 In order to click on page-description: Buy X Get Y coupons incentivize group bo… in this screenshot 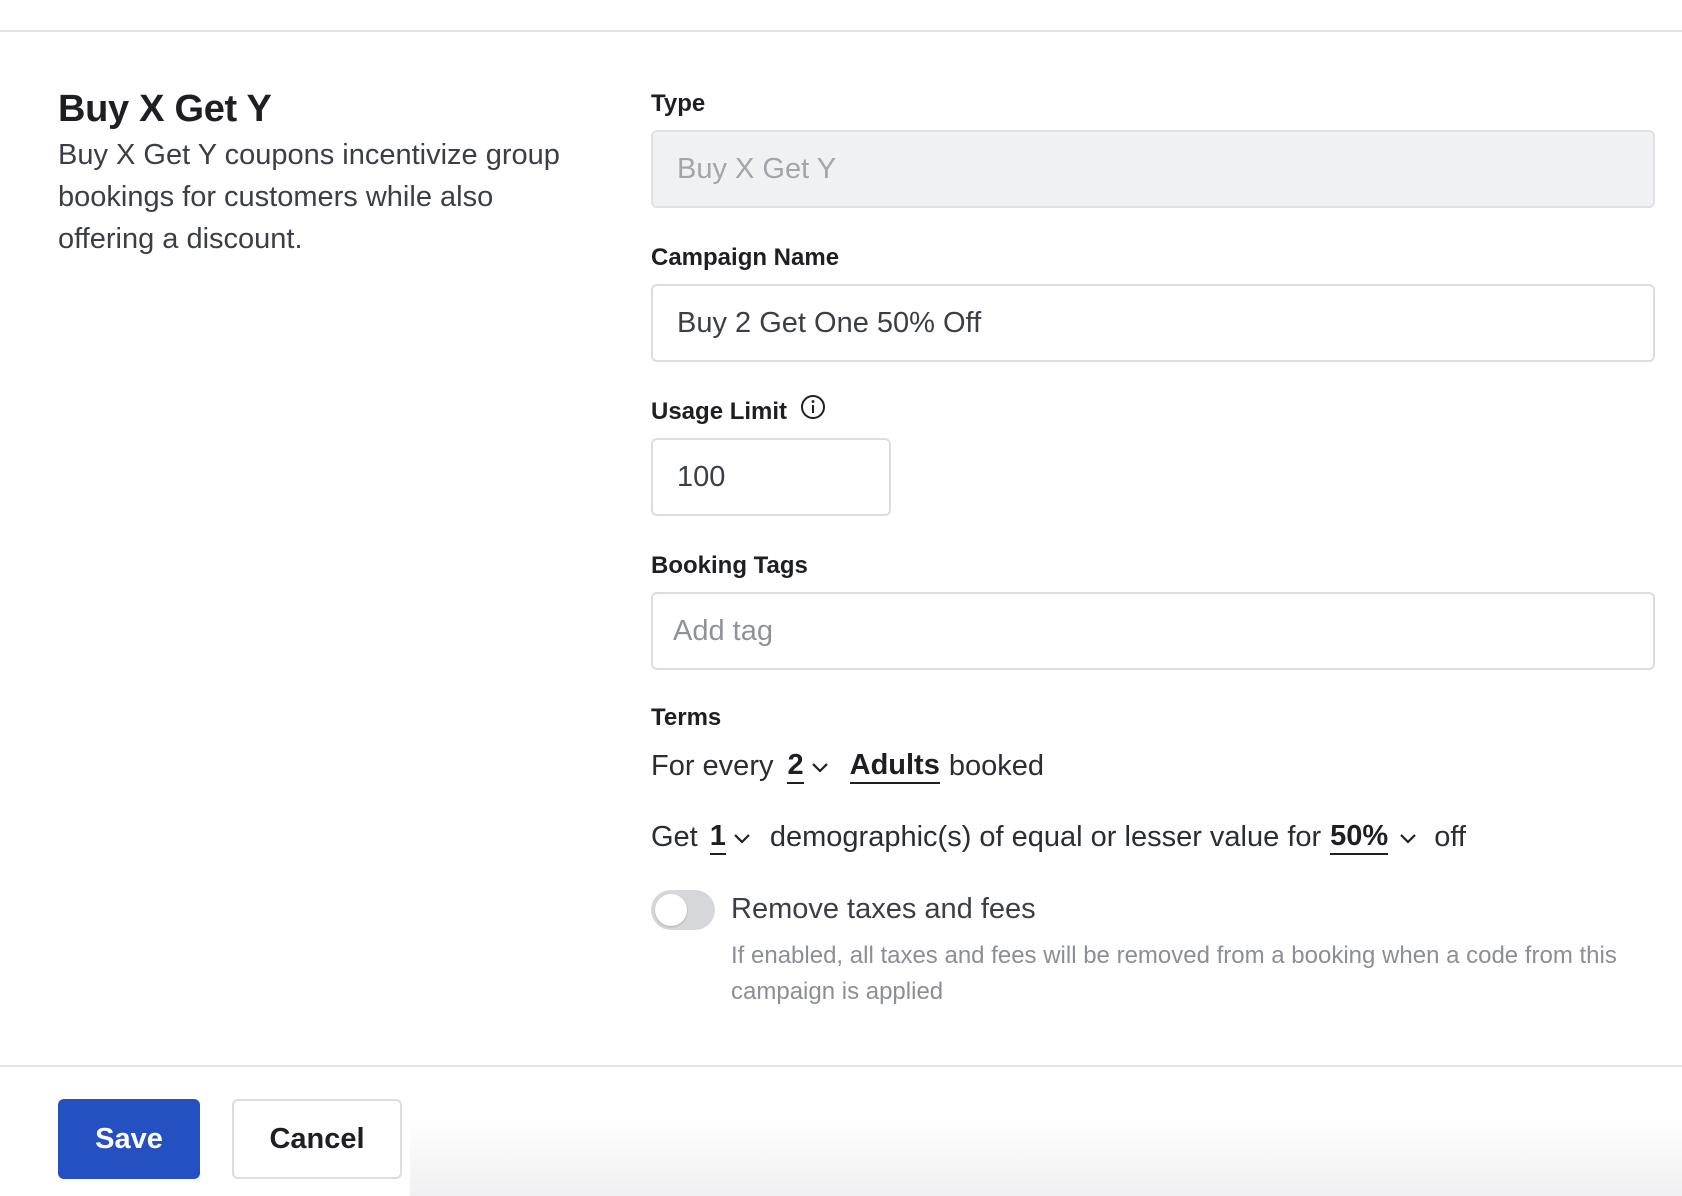, I will do `click(309, 197)`.